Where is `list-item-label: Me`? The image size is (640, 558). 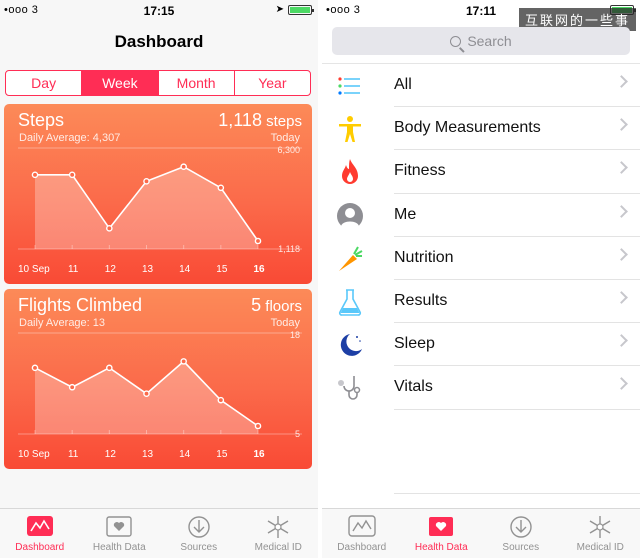
list-item-label: Me is located at coordinates (405, 214).